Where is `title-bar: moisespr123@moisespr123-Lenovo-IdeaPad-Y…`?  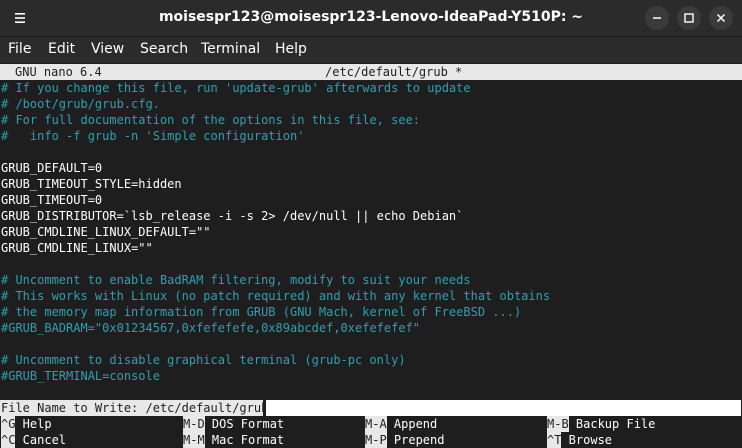
title-bar: moisespr123@moisespr123-Lenovo-IdeaPad-Y… is located at coordinates (371, 18).